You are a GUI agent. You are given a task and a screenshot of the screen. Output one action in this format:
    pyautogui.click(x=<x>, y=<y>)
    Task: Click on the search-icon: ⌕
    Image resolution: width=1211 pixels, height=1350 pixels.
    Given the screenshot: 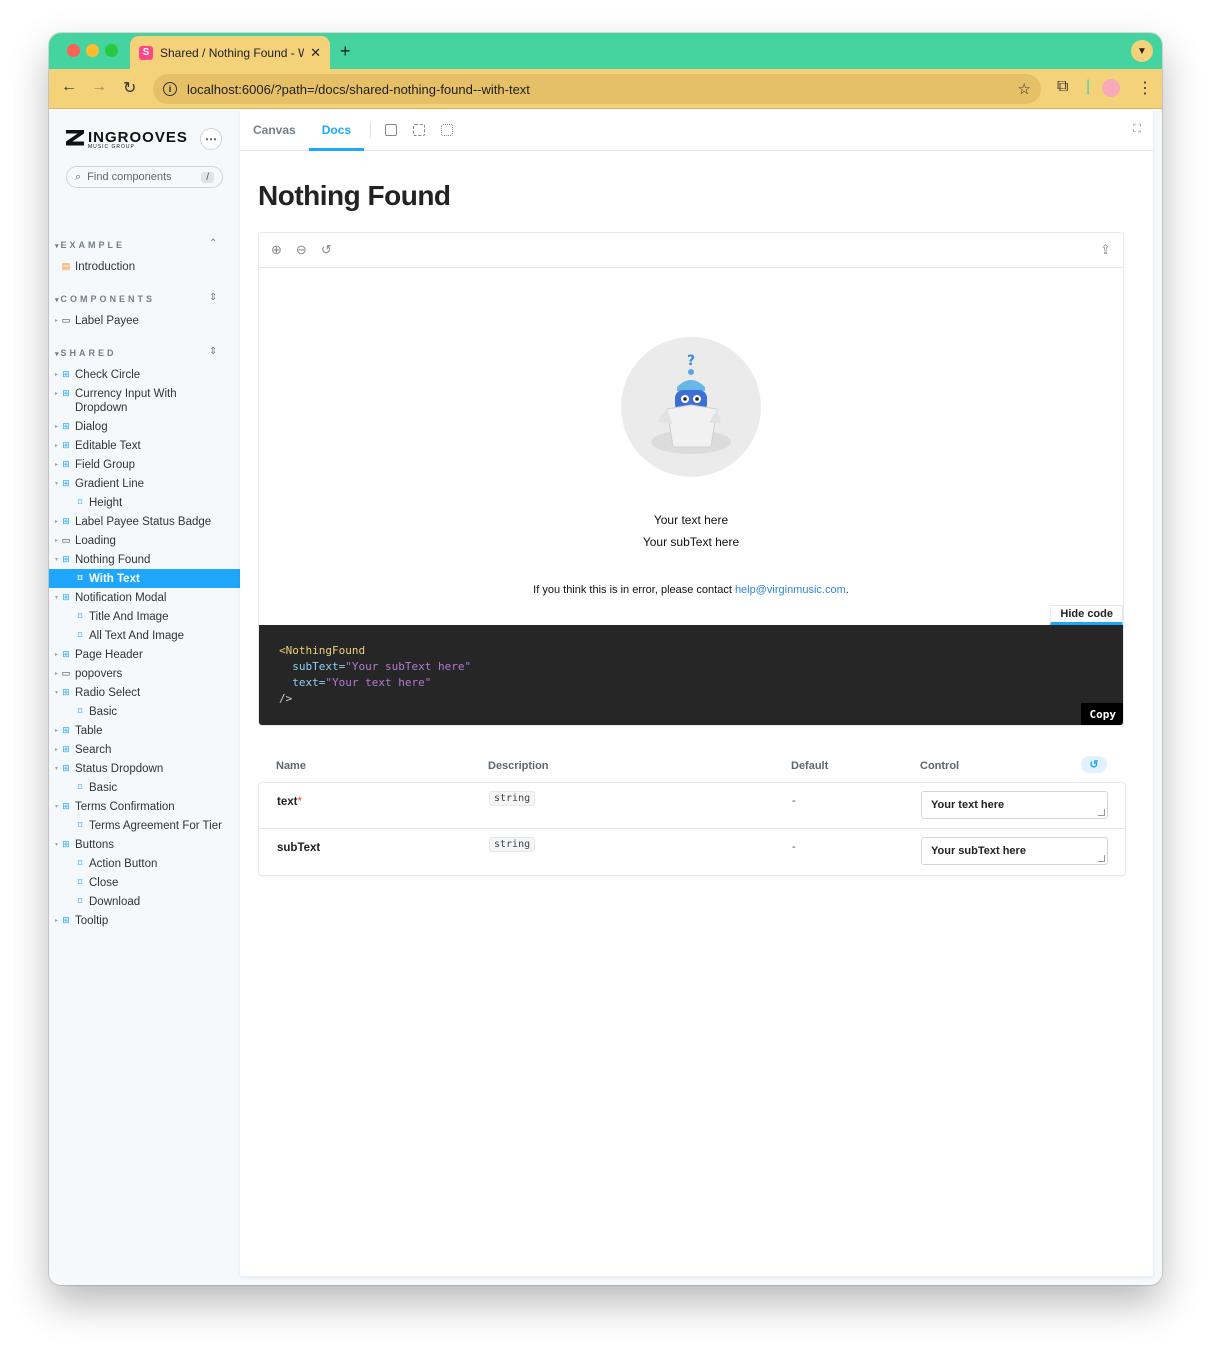 What is the action you would take?
    pyautogui.click(x=78, y=176)
    